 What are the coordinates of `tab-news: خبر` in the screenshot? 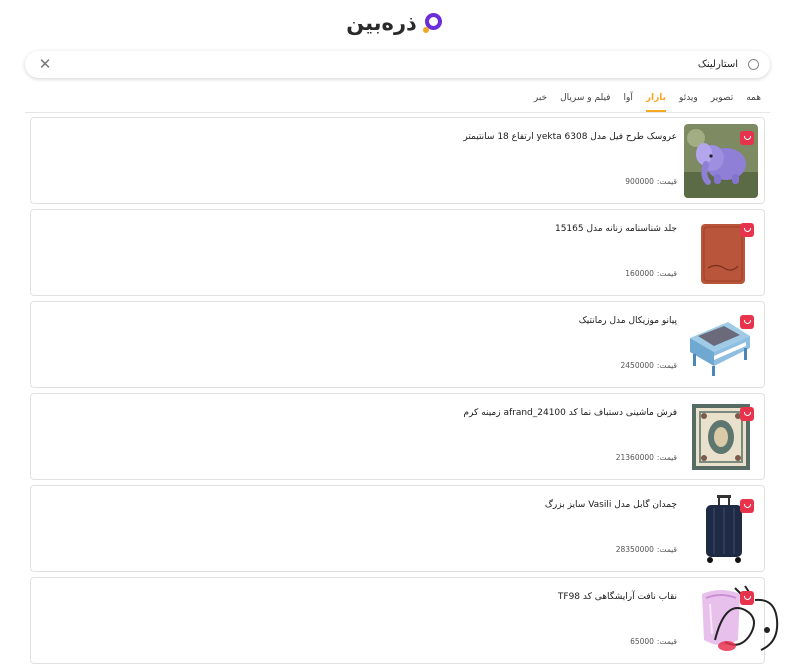 It's located at (540, 99).